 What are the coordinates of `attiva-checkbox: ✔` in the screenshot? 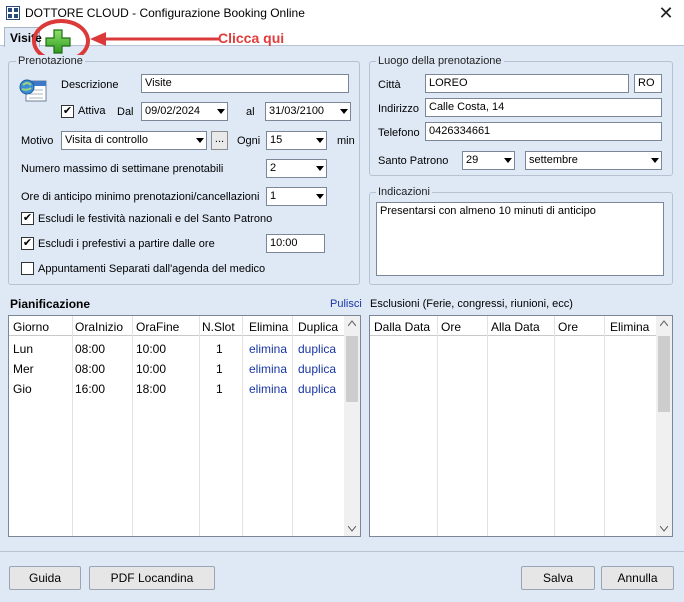 It's located at (67, 111).